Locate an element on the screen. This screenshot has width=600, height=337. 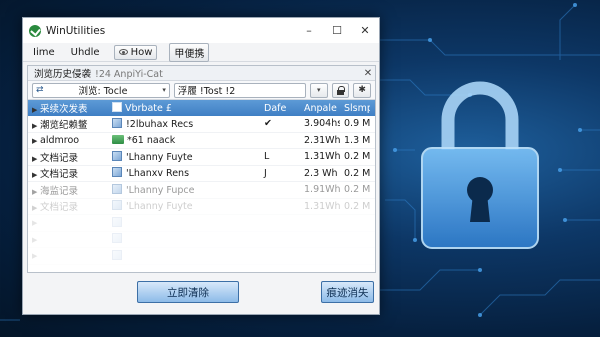
column-header-name: ▶ 采续次发表 is located at coordinates (68, 108).